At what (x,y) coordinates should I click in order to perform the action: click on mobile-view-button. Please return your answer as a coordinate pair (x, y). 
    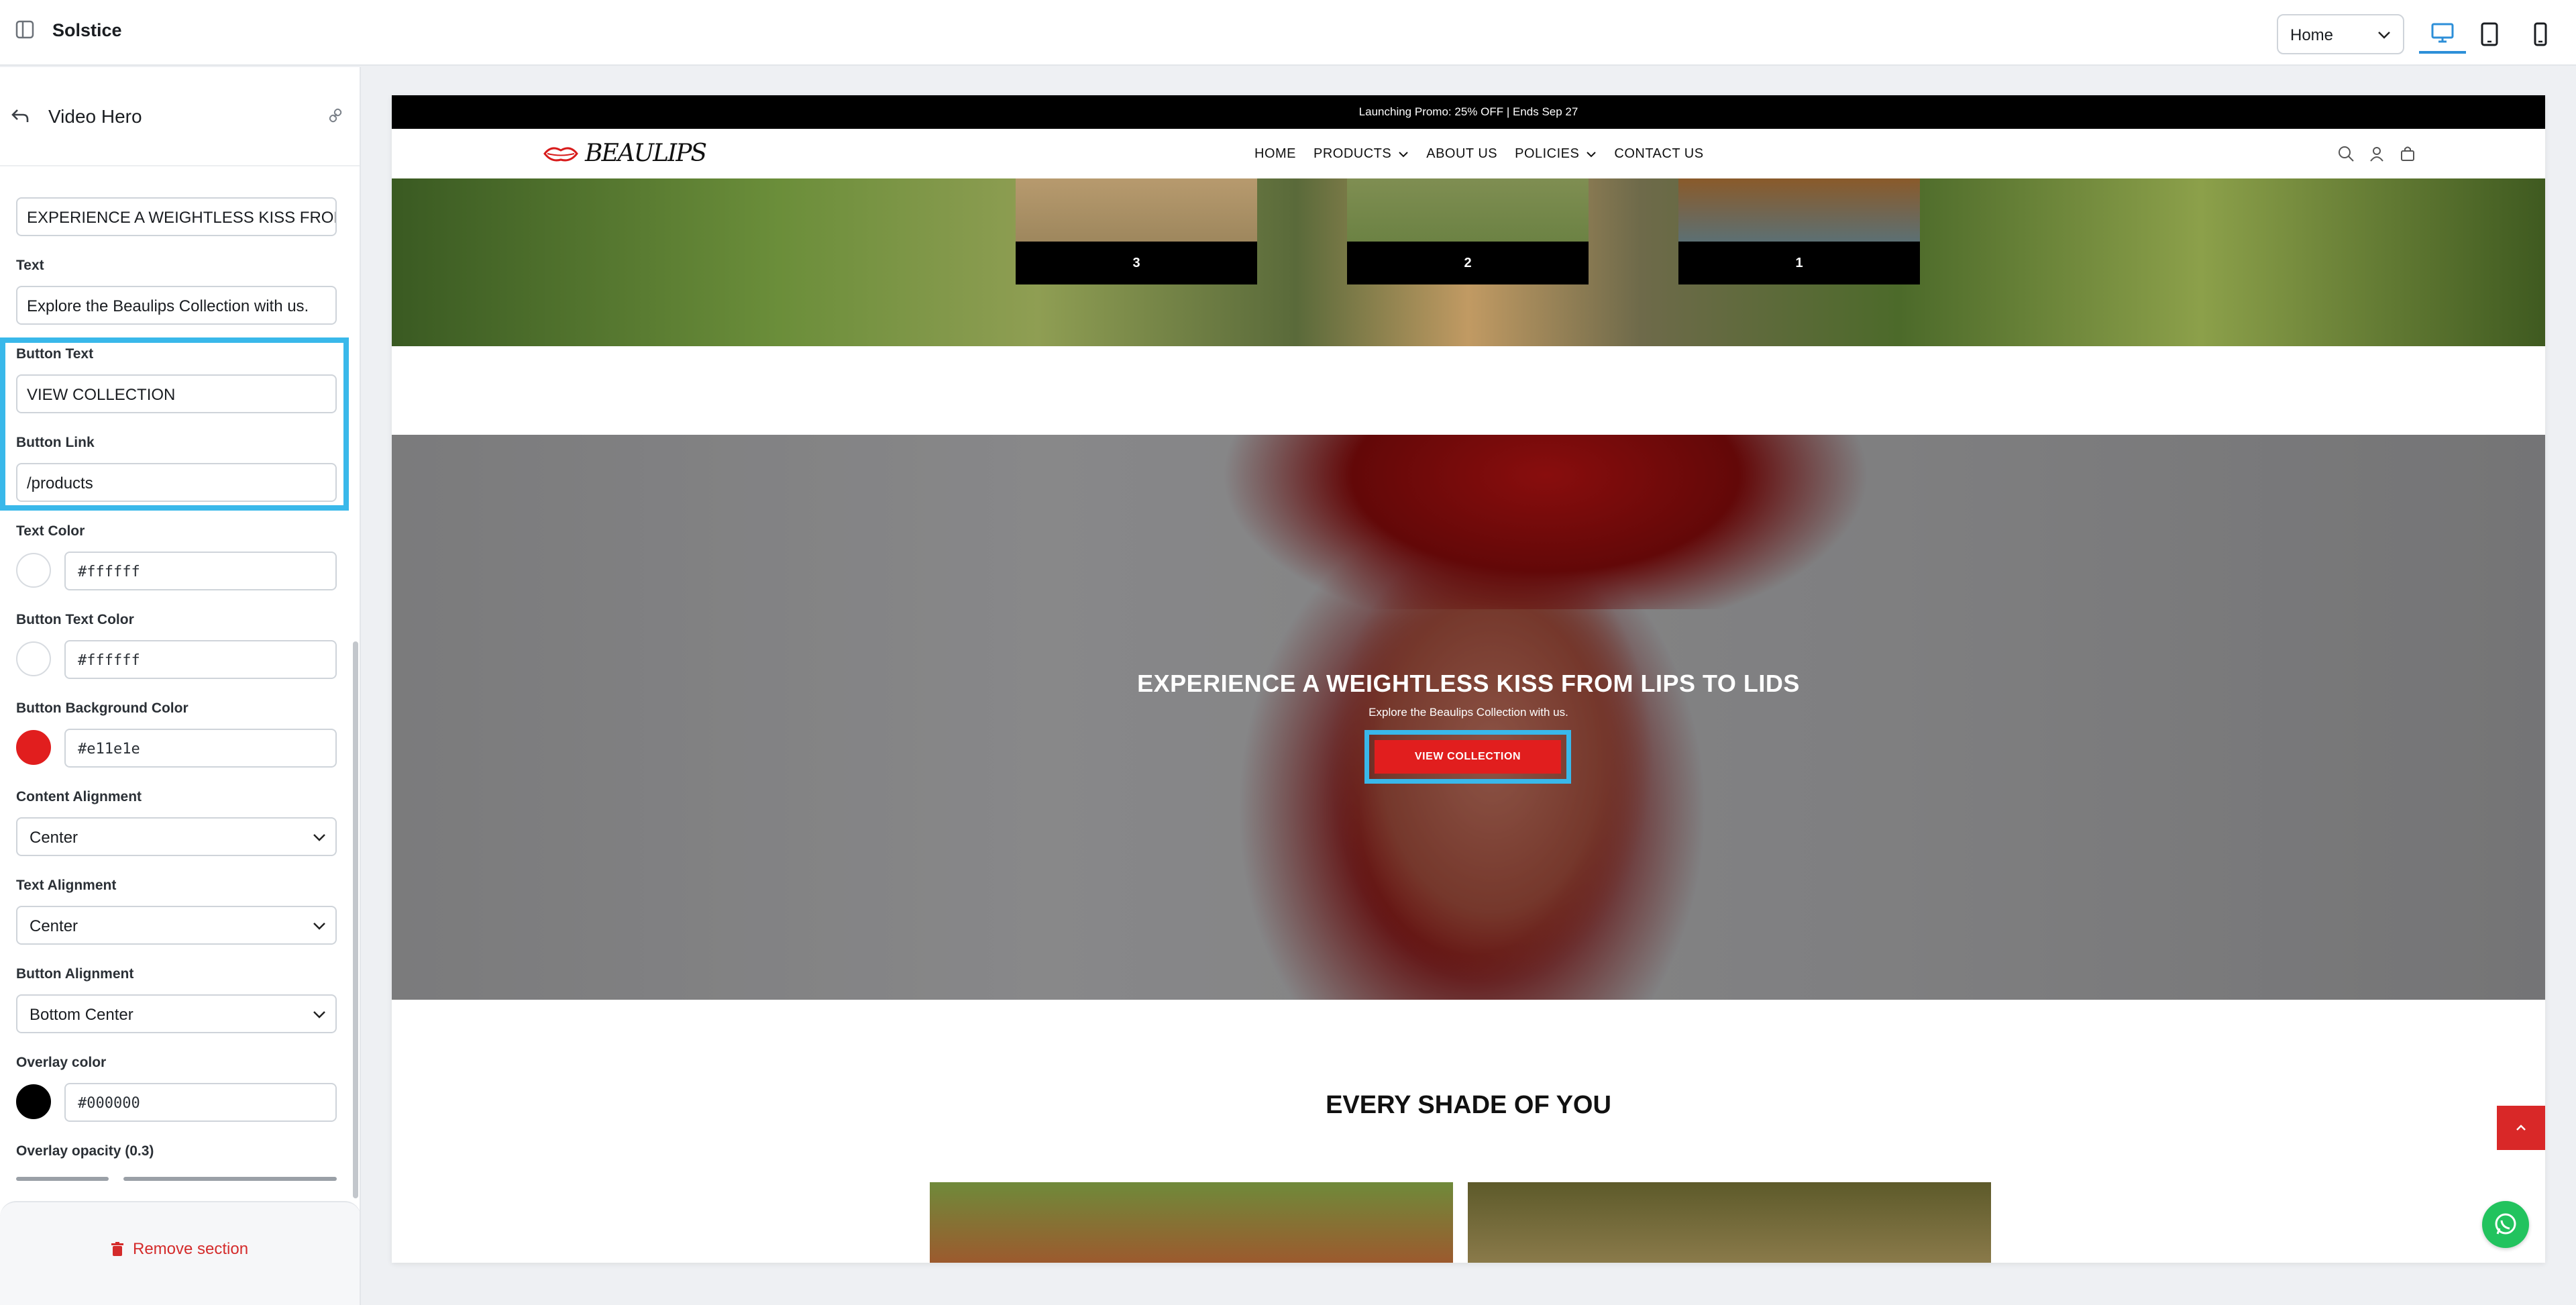
    Looking at the image, I should click on (2540, 34).